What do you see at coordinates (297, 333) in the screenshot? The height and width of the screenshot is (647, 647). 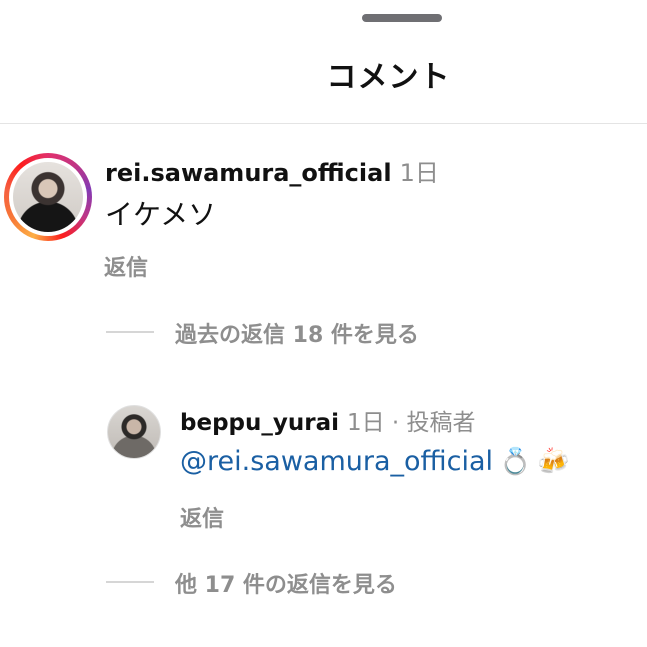 I see `view-previous-replies-button: 過去の返信 18 件を見る` at bounding box center [297, 333].